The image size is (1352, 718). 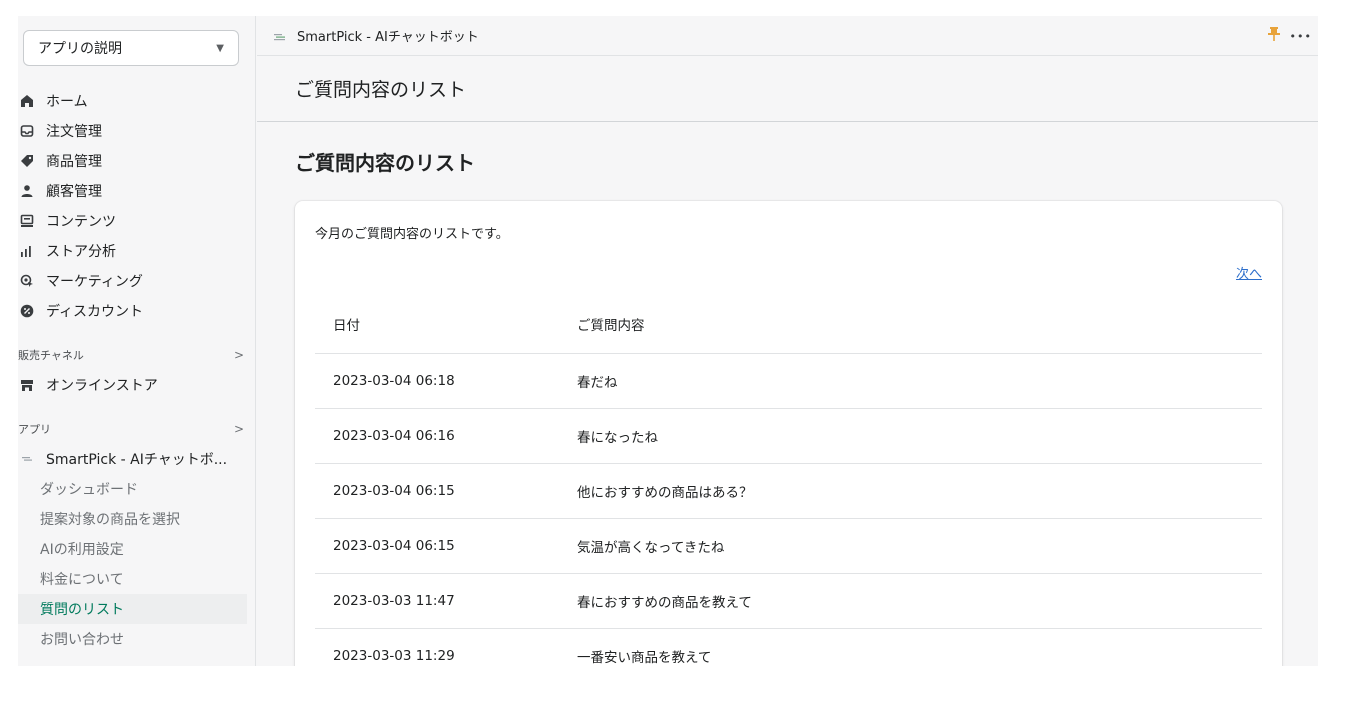 I want to click on row-date: 2023-03-04 06:16, so click(x=446, y=435).